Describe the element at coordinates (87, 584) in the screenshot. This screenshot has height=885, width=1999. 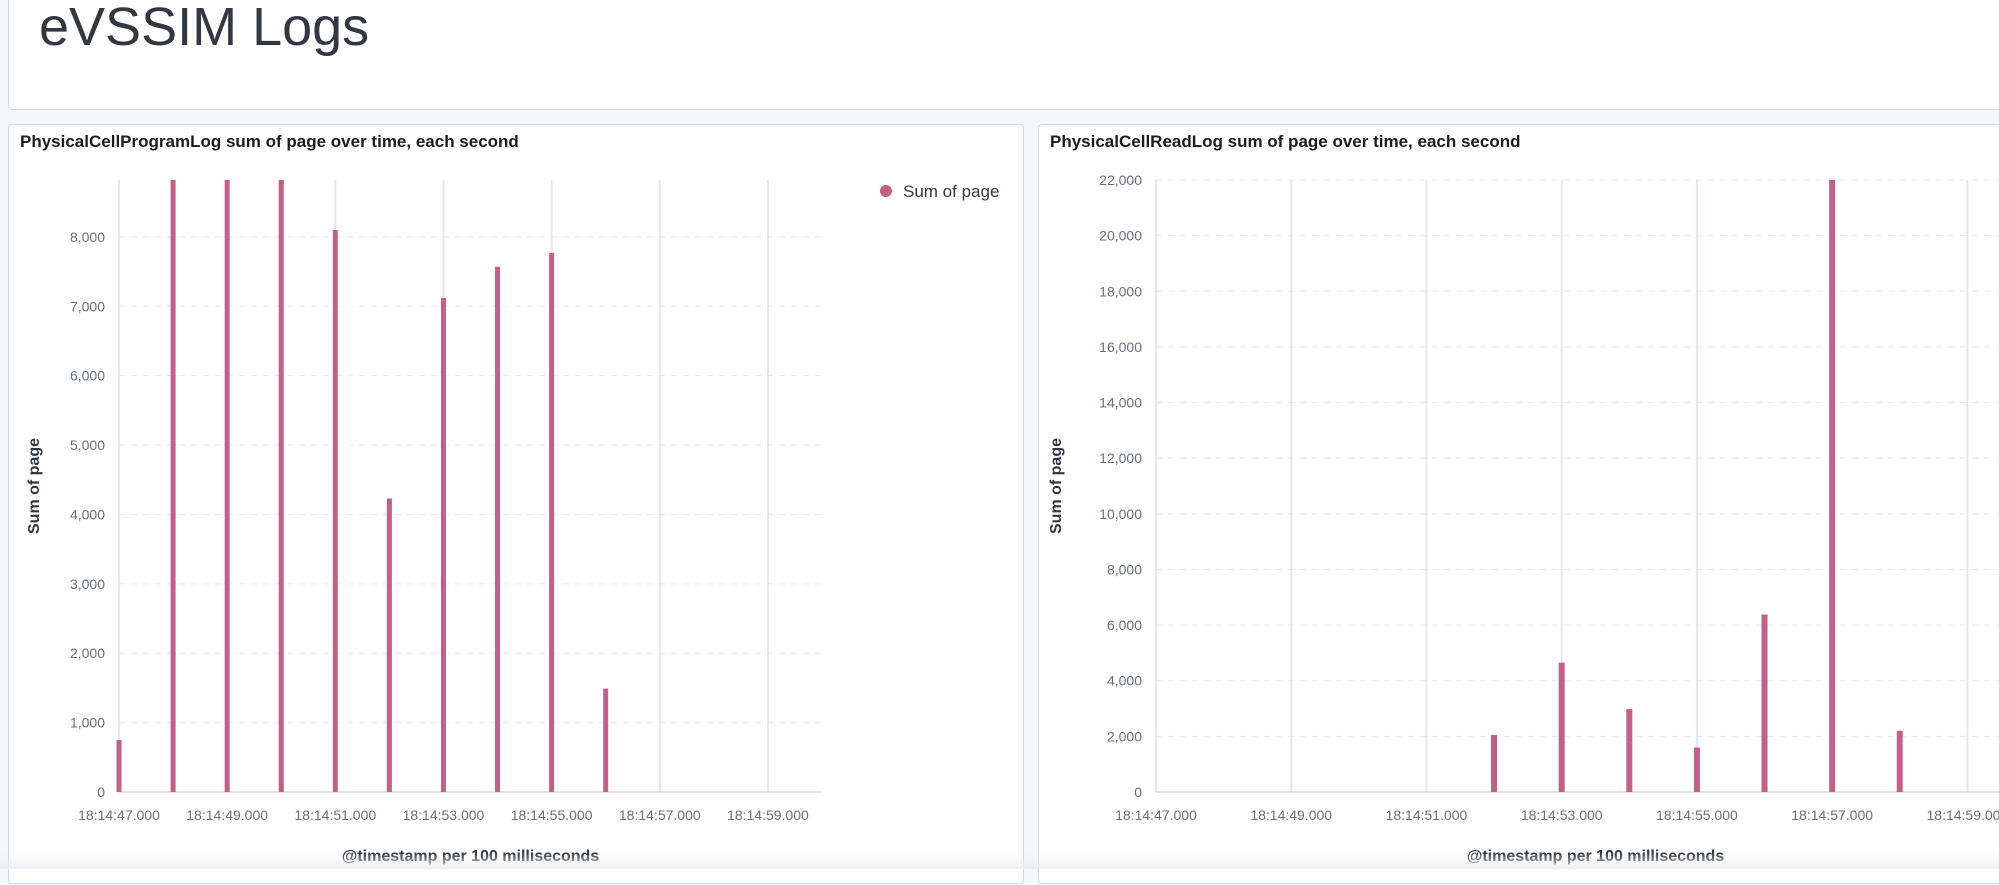
I see `y-tick-label: 3,000` at that location.